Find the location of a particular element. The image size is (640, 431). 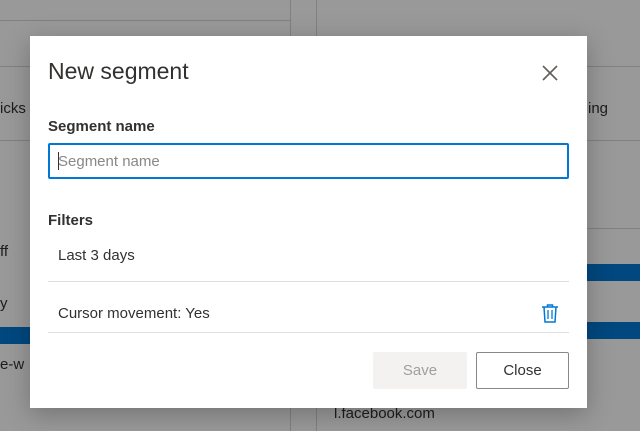

close-dialog-button is located at coordinates (550, 73).